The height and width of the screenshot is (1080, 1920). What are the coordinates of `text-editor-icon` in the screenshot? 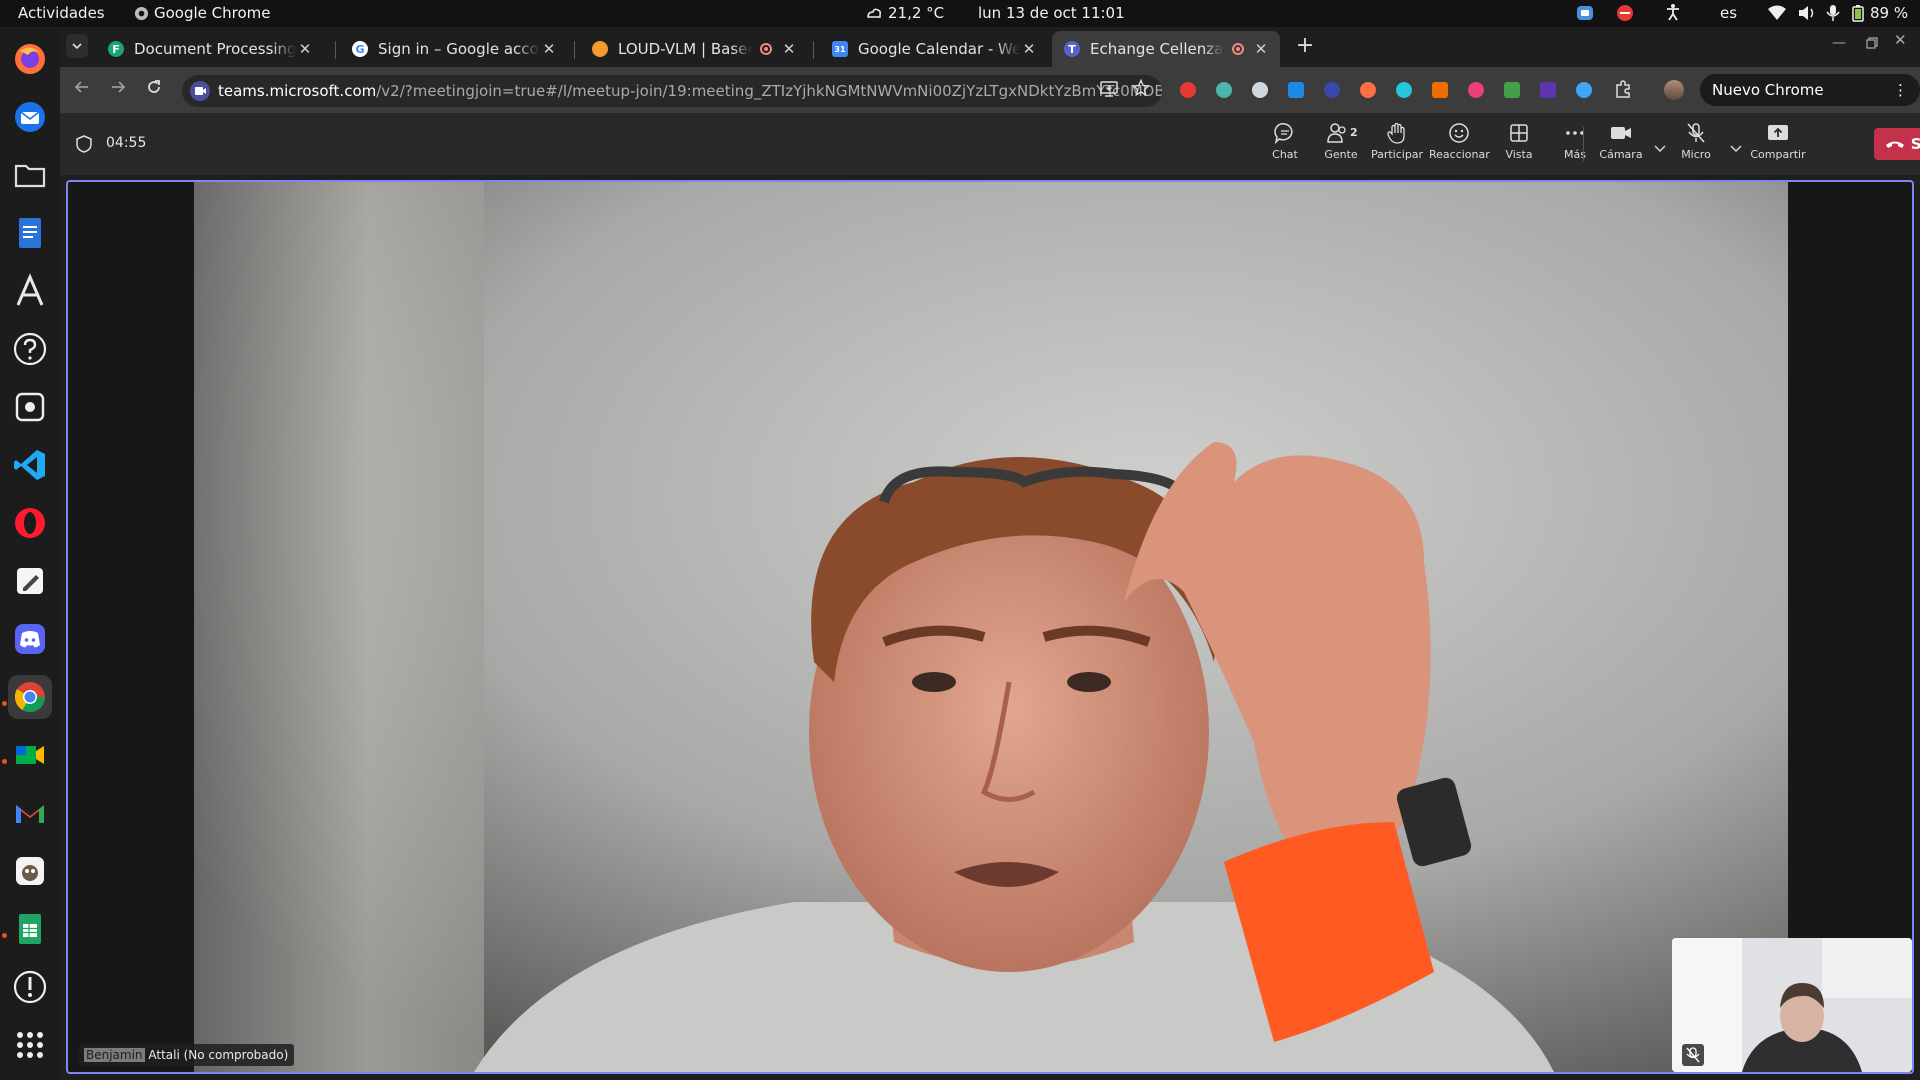 It's located at (30, 581).